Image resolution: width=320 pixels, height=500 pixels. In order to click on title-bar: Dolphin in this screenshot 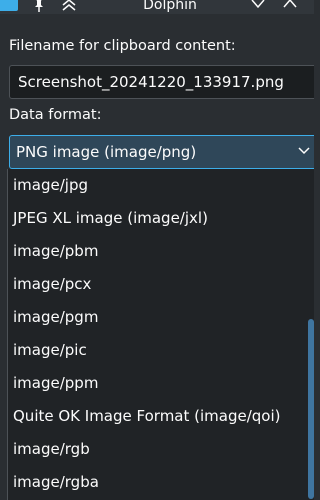, I will do `click(157, 7)`.